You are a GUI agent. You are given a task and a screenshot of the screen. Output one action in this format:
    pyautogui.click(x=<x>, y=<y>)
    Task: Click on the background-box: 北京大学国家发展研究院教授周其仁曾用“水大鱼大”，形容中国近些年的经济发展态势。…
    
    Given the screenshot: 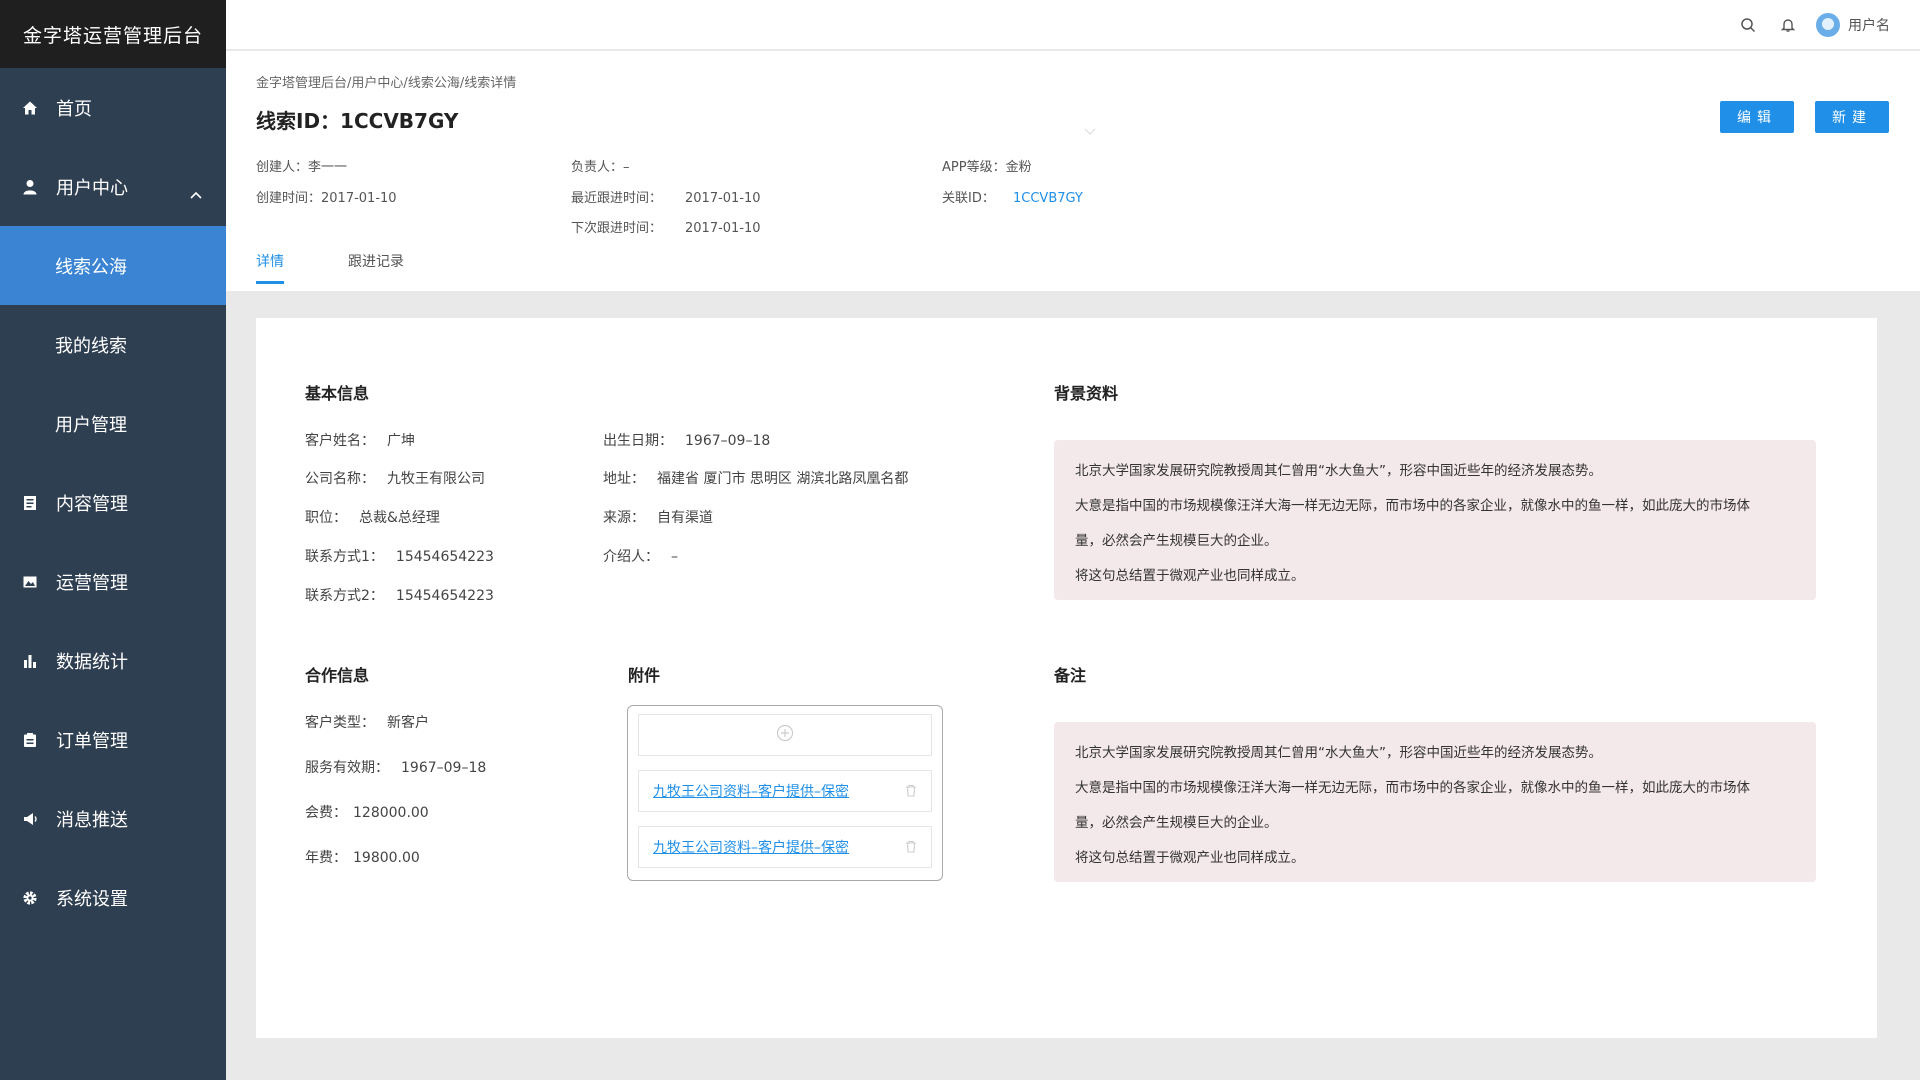 What is the action you would take?
    pyautogui.click(x=1435, y=520)
    